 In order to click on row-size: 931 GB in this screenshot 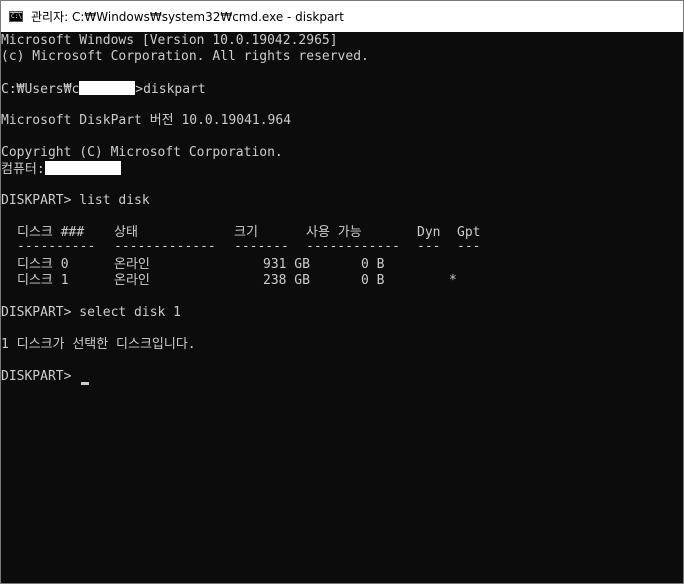, I will do `click(286, 264)`.